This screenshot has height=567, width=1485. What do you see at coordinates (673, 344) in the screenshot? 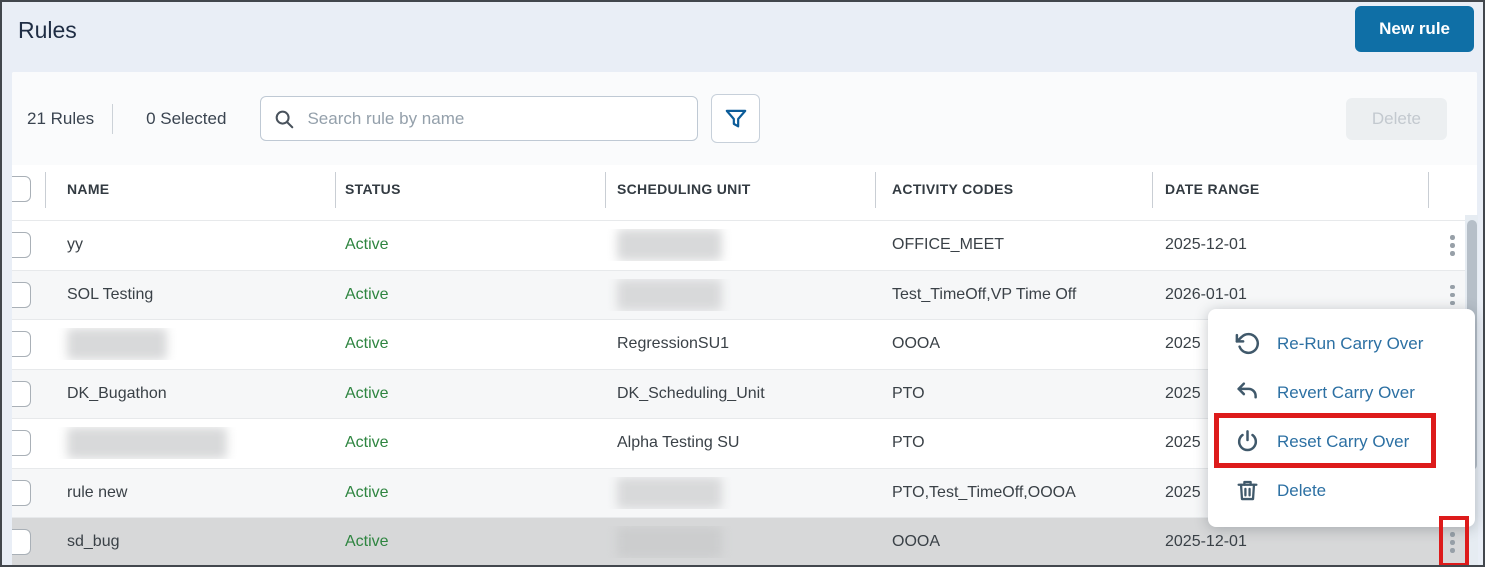
I see `scheduling-unit-cell: RegressionSU1` at bounding box center [673, 344].